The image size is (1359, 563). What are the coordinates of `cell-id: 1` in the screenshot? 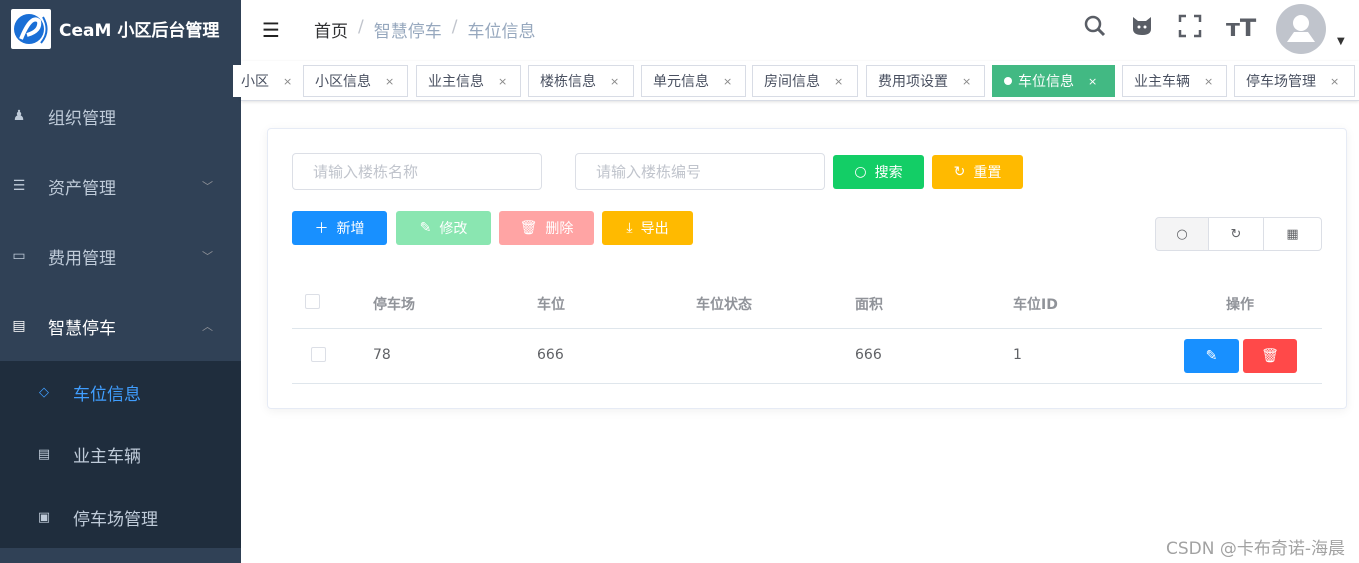 It's located at (1017, 355).